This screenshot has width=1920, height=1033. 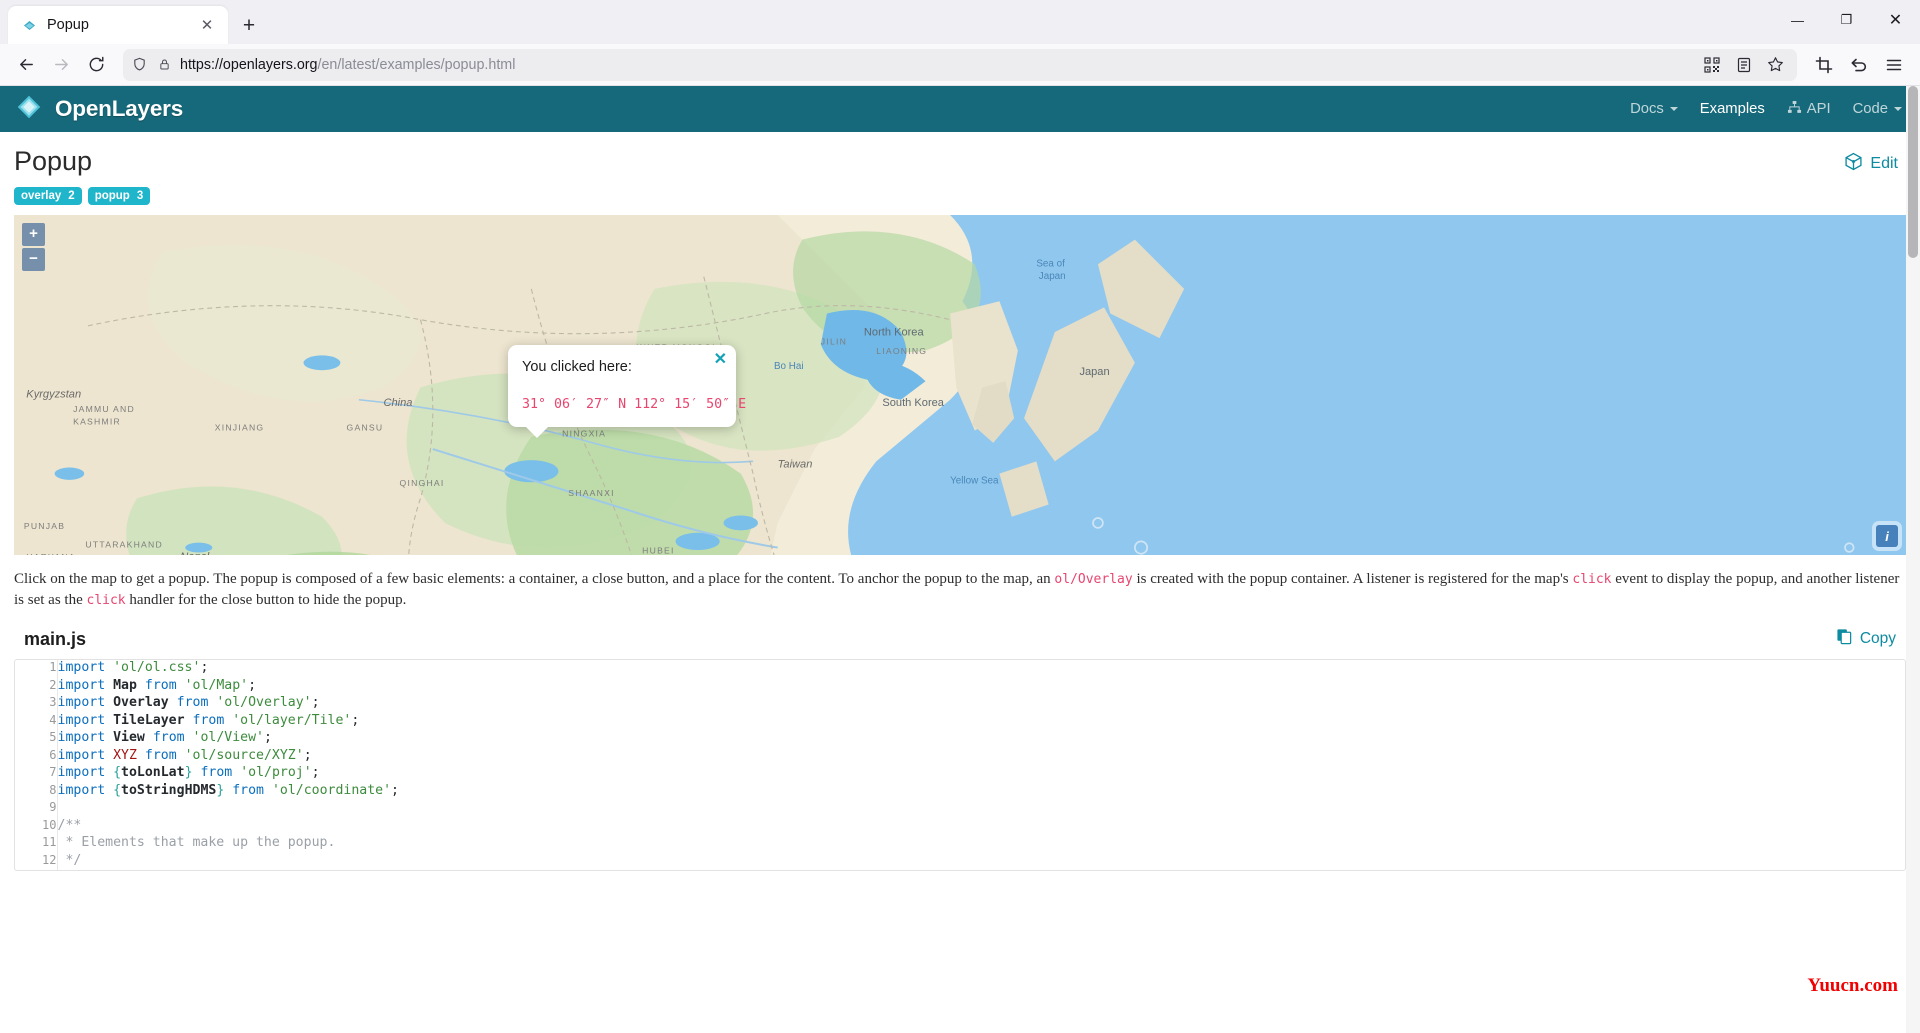 What do you see at coordinates (164, 738) in the screenshot?
I see `code-line-source: import View from 'ol/View';` at bounding box center [164, 738].